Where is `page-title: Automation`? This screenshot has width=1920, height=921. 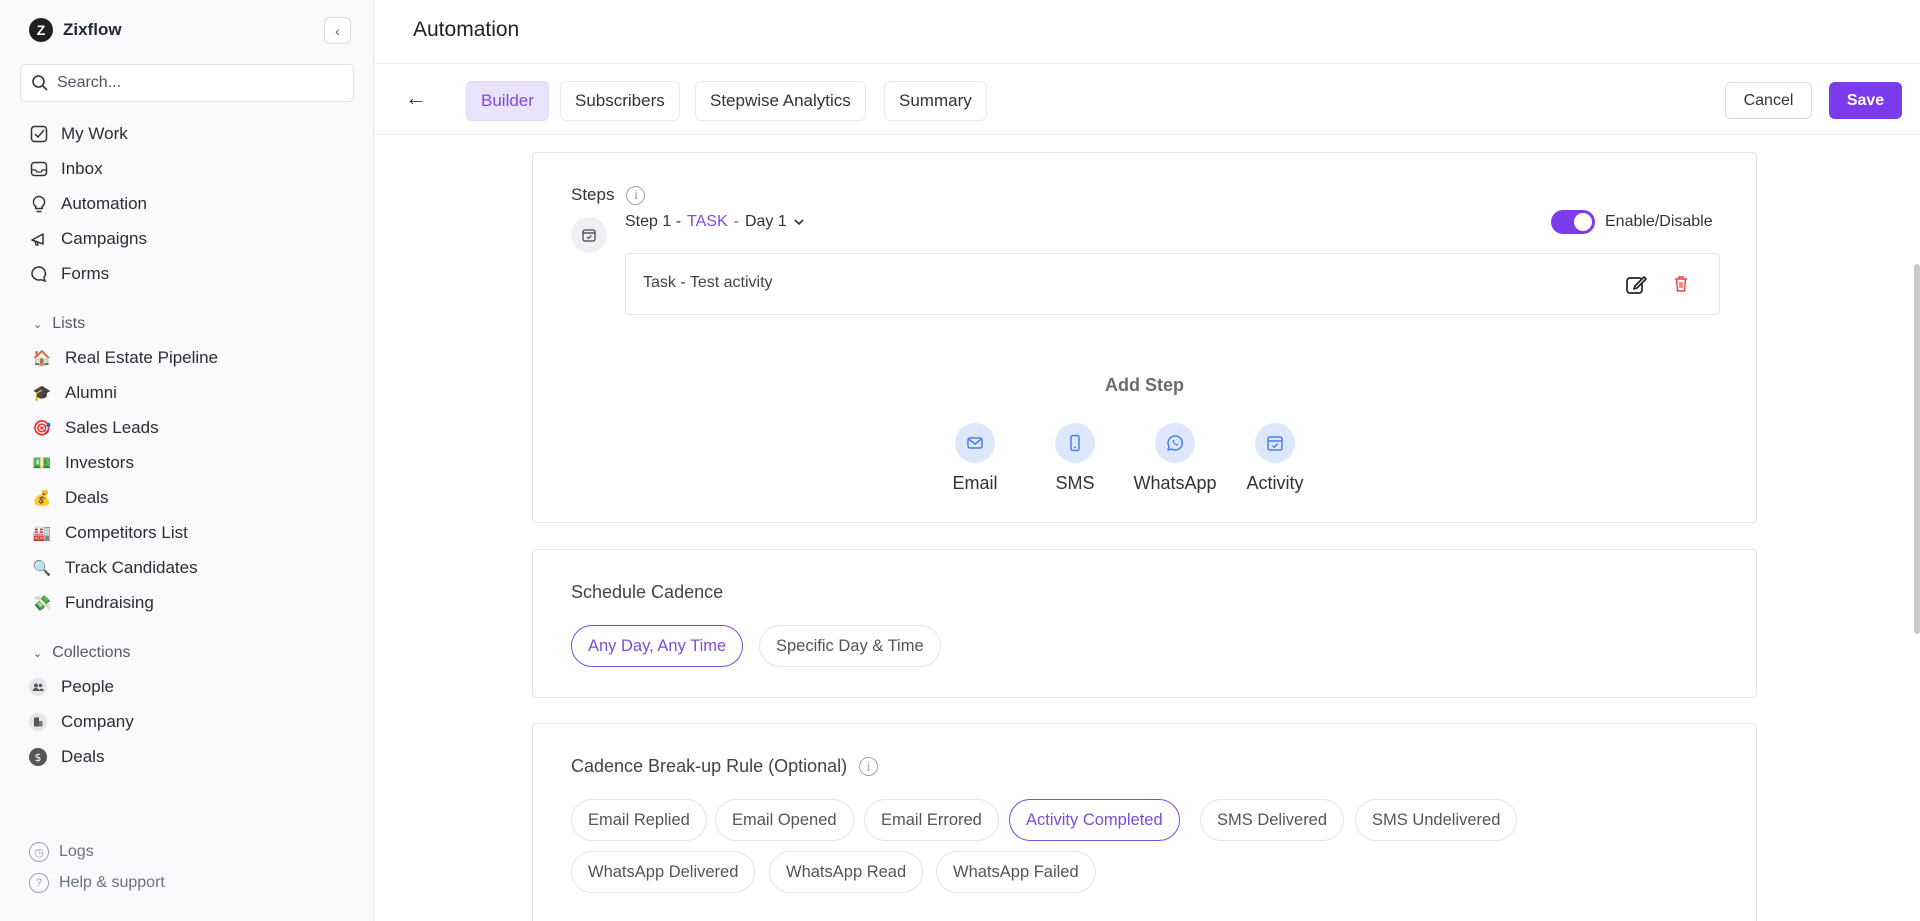
page-title: Automation is located at coordinates (466, 29).